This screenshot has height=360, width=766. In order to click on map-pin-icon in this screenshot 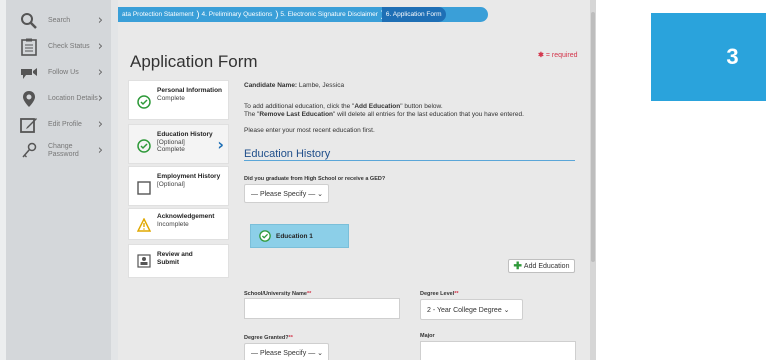, I will do `click(29, 99)`.